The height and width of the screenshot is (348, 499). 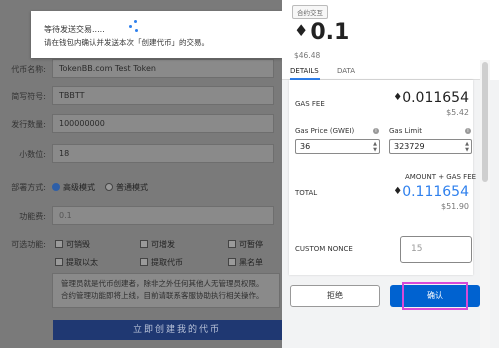 What do you see at coordinates (163, 95) in the screenshot?
I see `token-symbol-field: TBBTT` at bounding box center [163, 95].